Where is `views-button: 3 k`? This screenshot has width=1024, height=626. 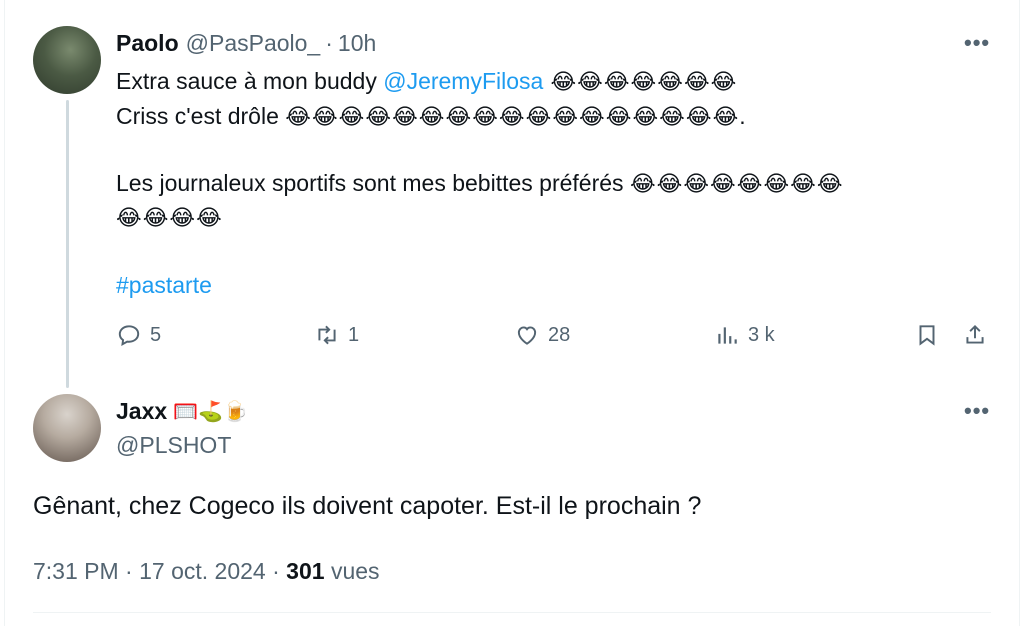
views-button: 3 k is located at coordinates (744, 335).